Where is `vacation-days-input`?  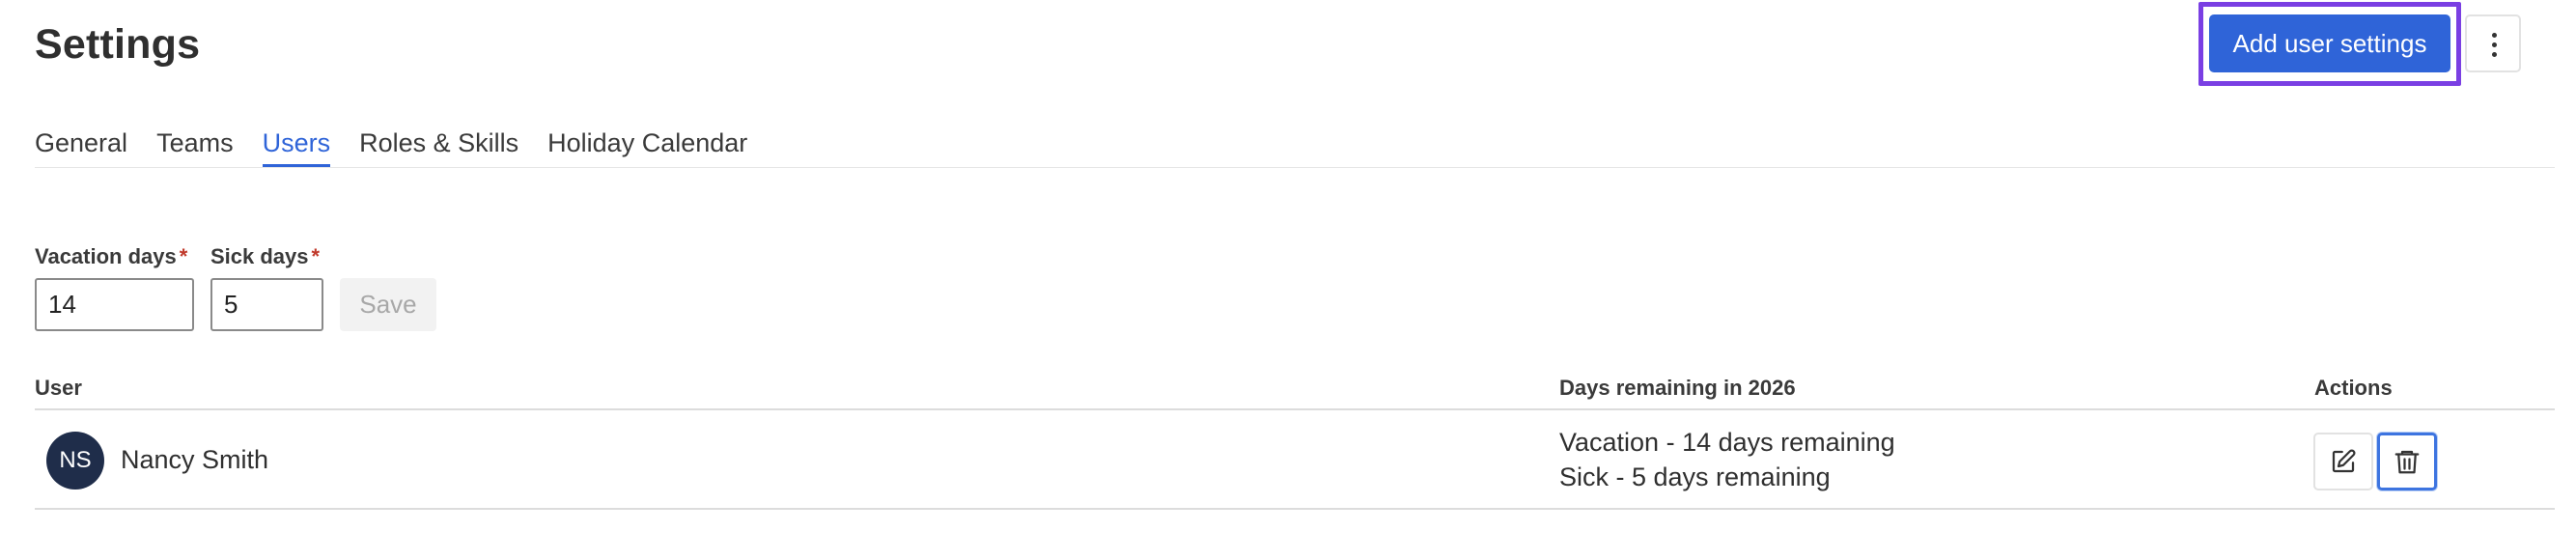 vacation-days-input is located at coordinates (115, 305).